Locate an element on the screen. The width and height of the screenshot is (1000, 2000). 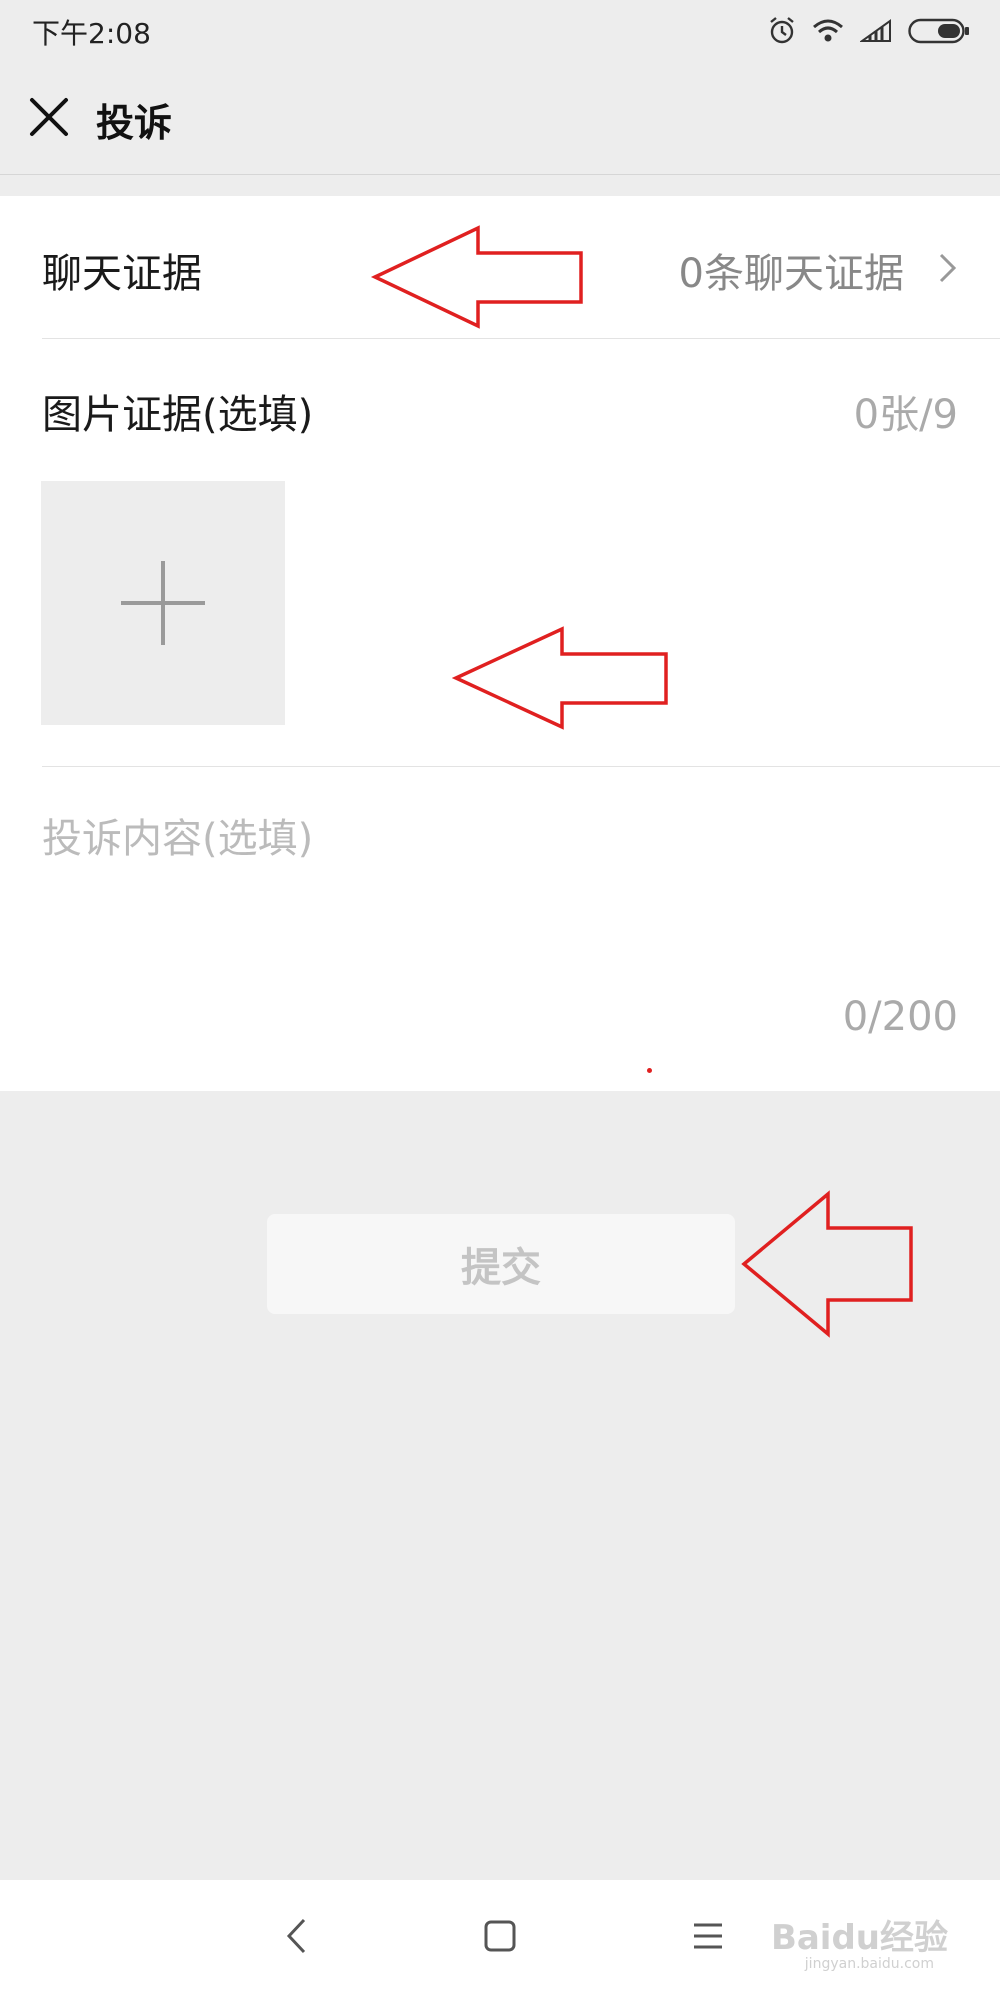
watermark-url: jingyan.baidu.com is located at coordinates (869, 1964).